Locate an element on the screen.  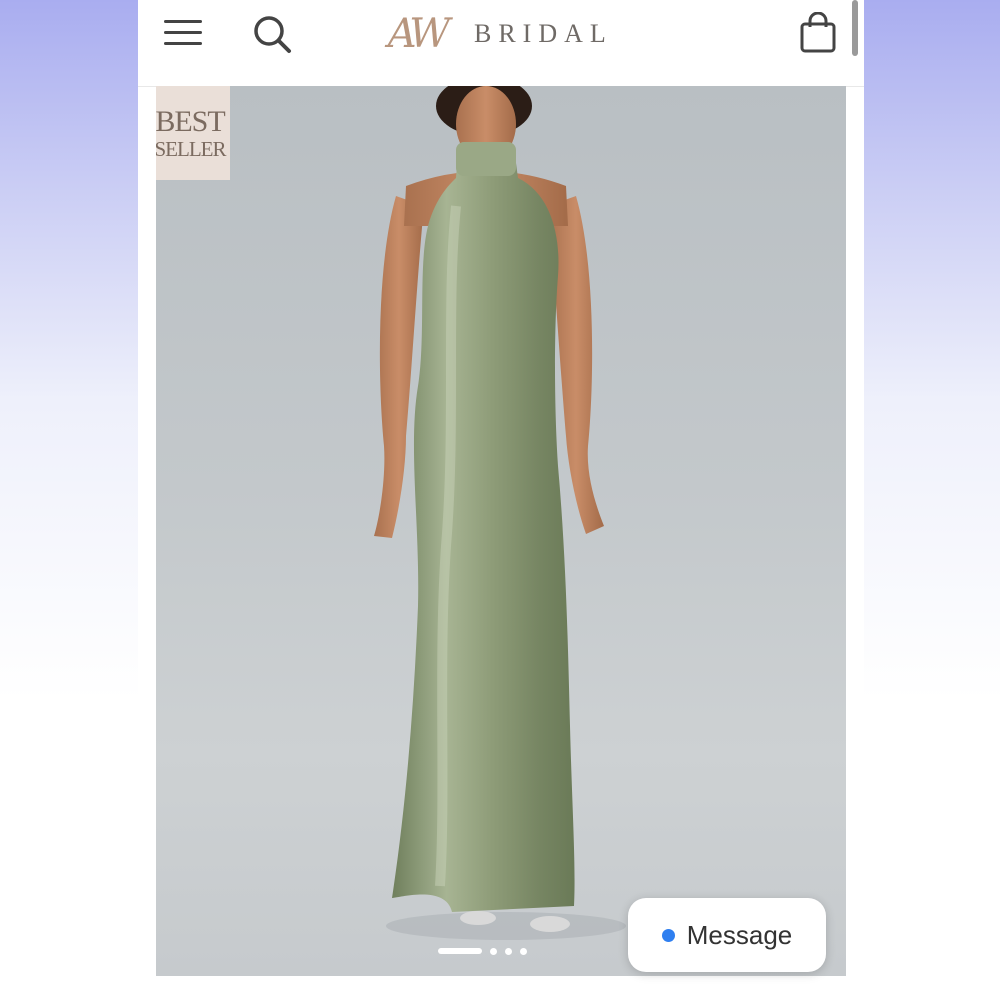
brand-logo: AW BRIDAL is located at coordinates (503, 34).